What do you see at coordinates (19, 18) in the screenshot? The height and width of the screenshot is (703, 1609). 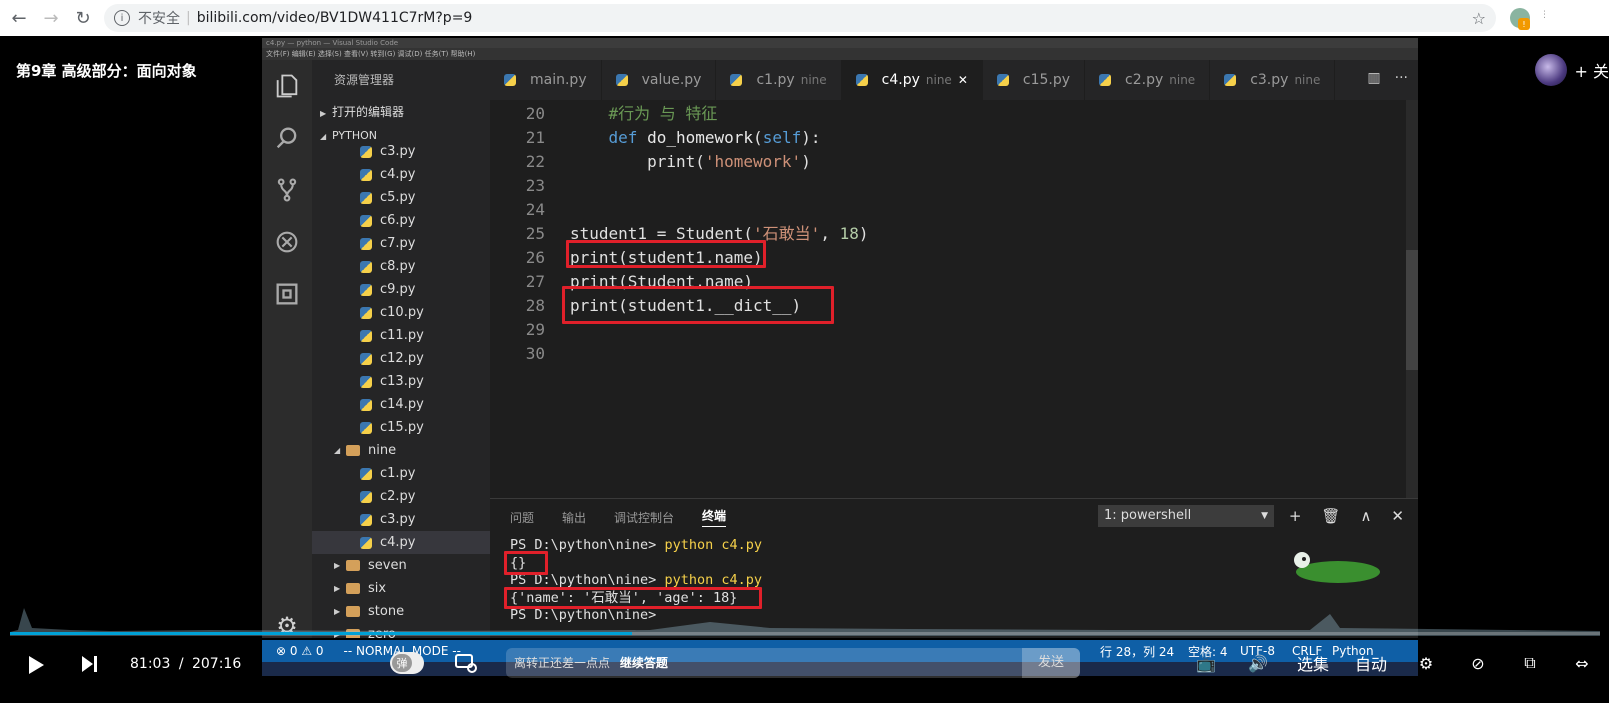 I see `back-arrow-icon: ←` at bounding box center [19, 18].